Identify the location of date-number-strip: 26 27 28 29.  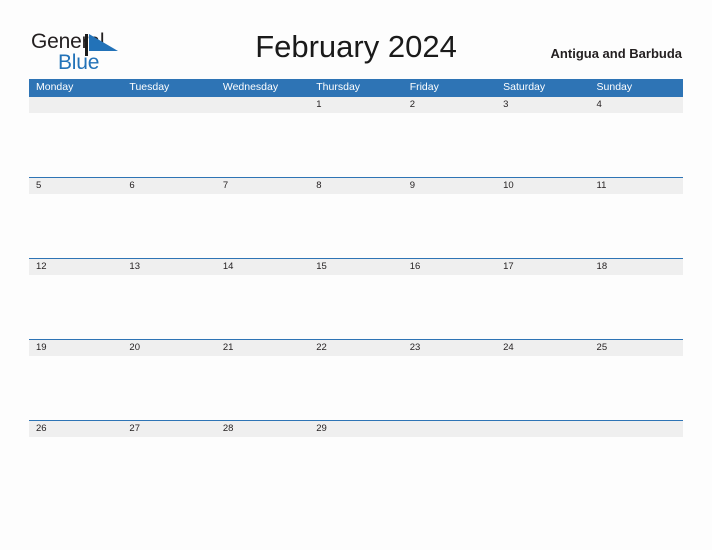
(356, 429).